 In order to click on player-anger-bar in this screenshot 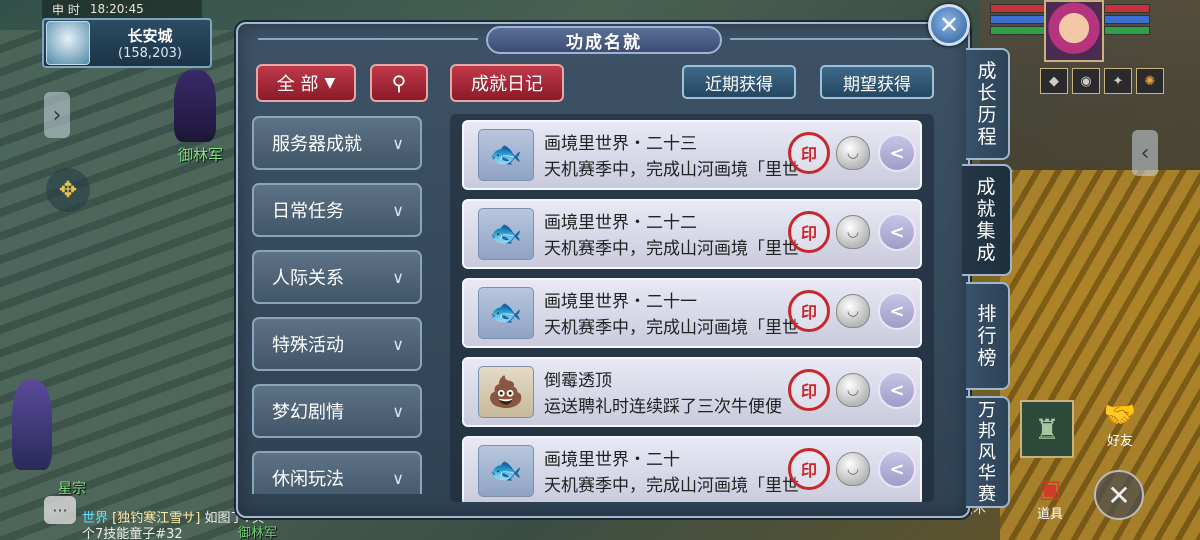, I will do `click(1127, 30)`.